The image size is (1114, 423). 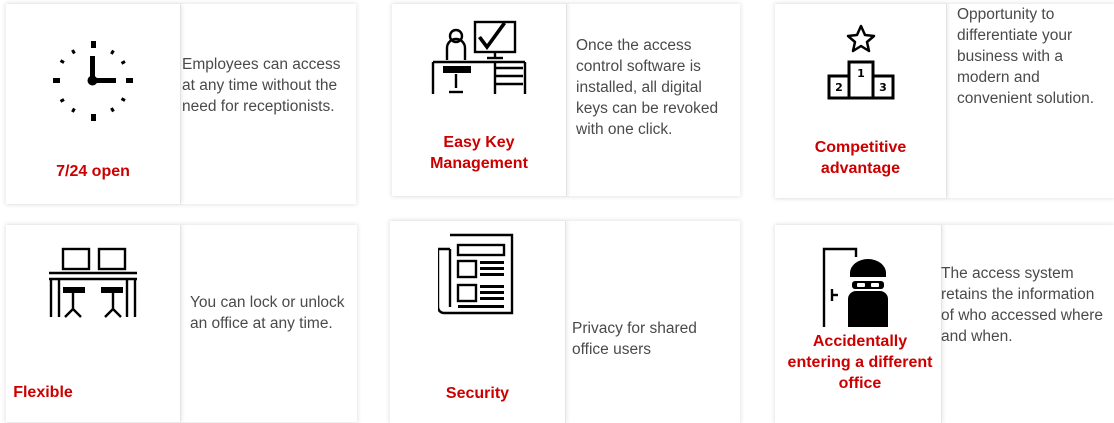 I want to click on feature-title: Accidentally entering a different office, so click(x=860, y=362).